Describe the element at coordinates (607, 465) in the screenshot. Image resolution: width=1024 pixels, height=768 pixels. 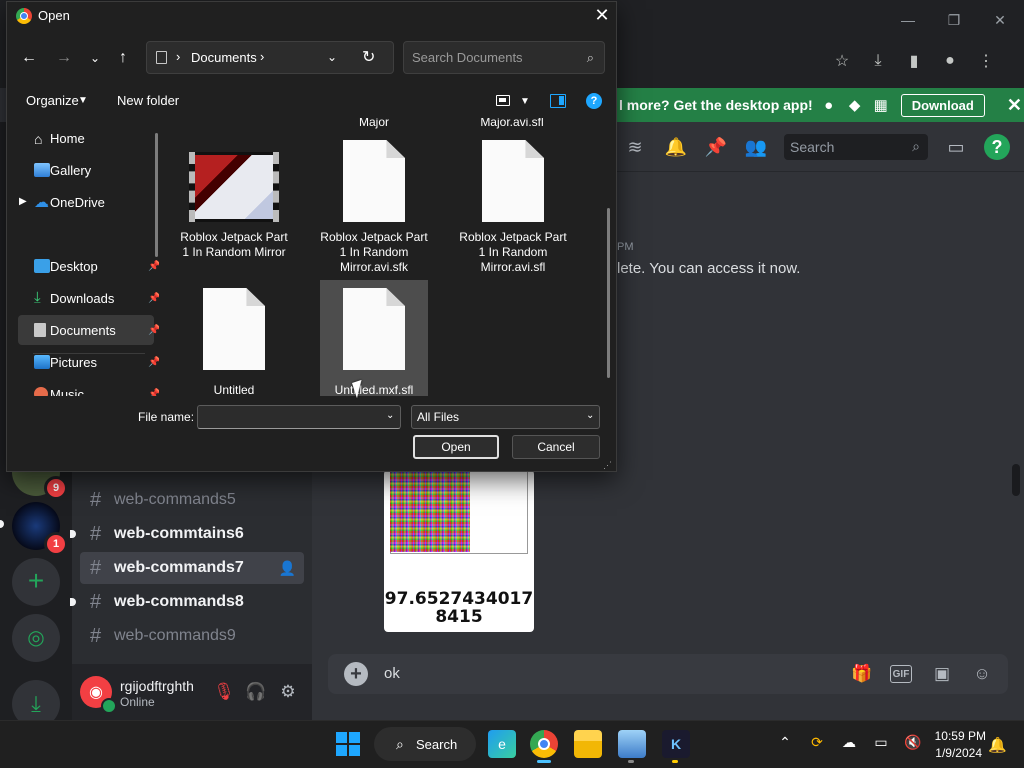
I see `resize-grip-icon: ⋰` at that location.